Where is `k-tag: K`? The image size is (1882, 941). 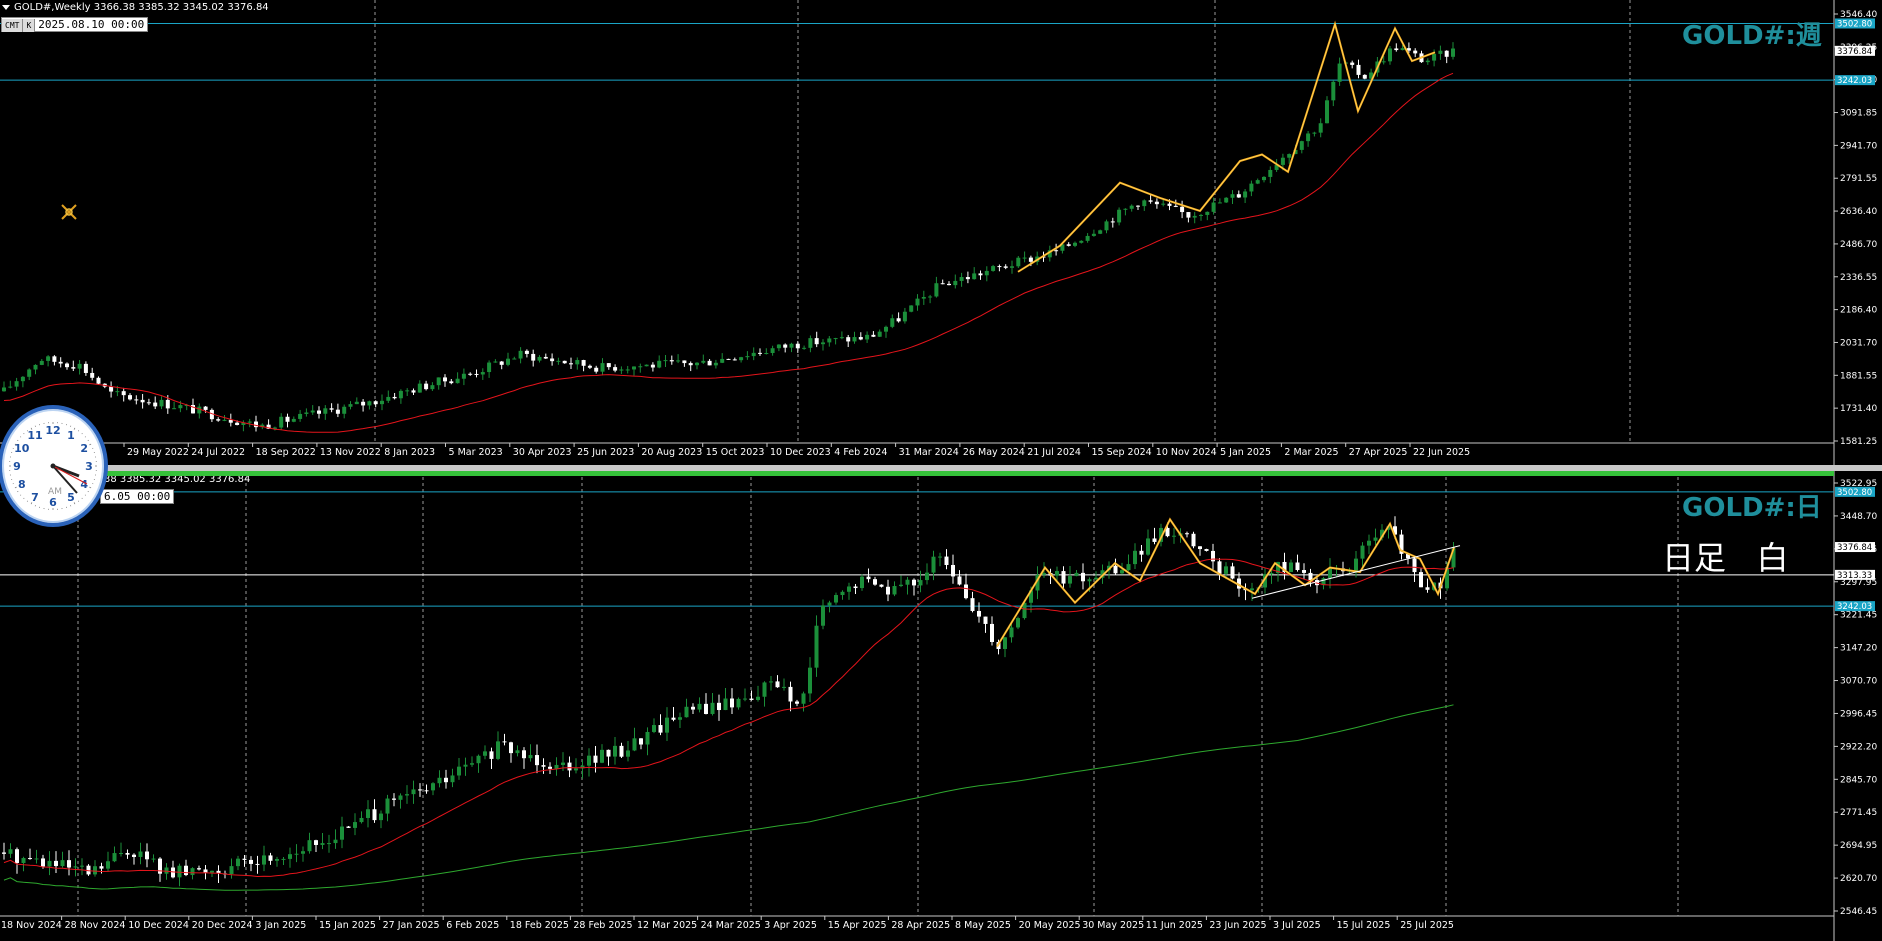
k-tag: K is located at coordinates (29, 25).